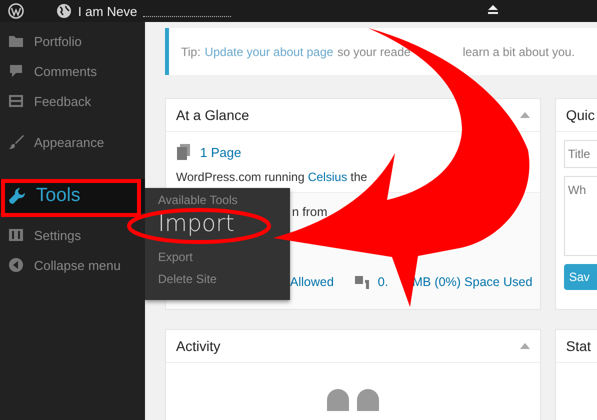 Image resolution: width=597 pixels, height=420 pixels. Describe the element at coordinates (213, 115) in the screenshot. I see `panel-title: At a Glance` at that location.